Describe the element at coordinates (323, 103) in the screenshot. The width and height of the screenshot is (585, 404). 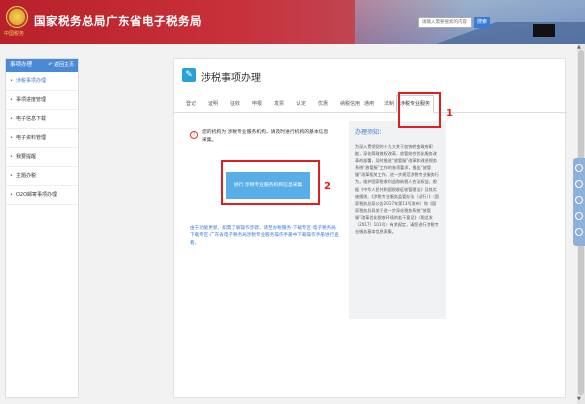
I see `tab-preferential: 优惠` at that location.